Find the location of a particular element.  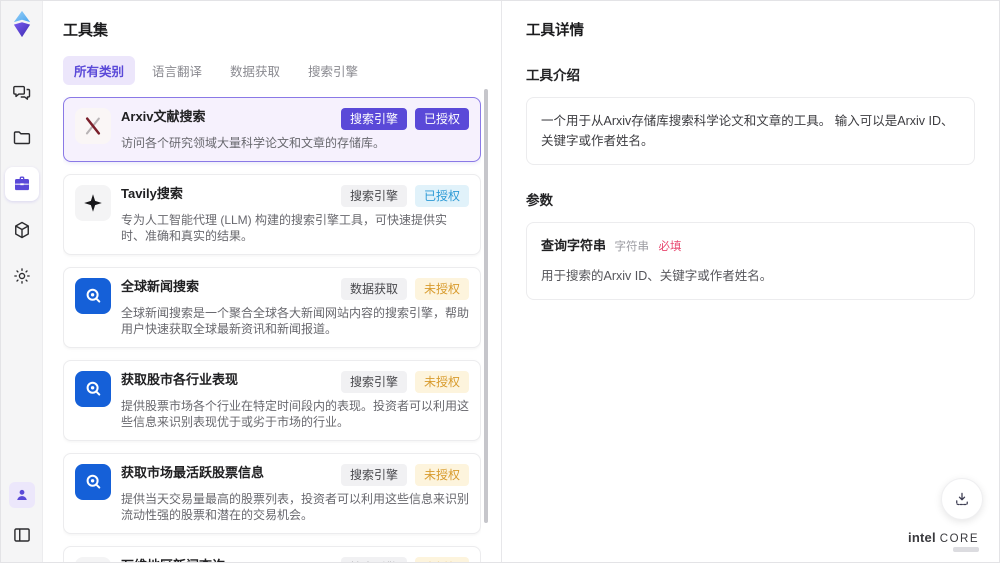

param-required-badge: 必填 is located at coordinates (670, 247).